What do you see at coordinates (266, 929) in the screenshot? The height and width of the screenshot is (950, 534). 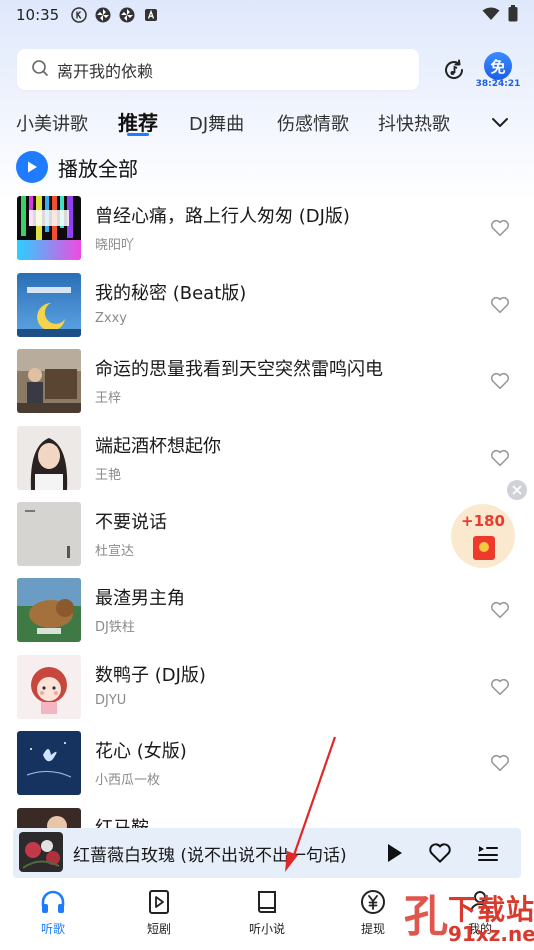 I see `nav-label: 听小说` at bounding box center [266, 929].